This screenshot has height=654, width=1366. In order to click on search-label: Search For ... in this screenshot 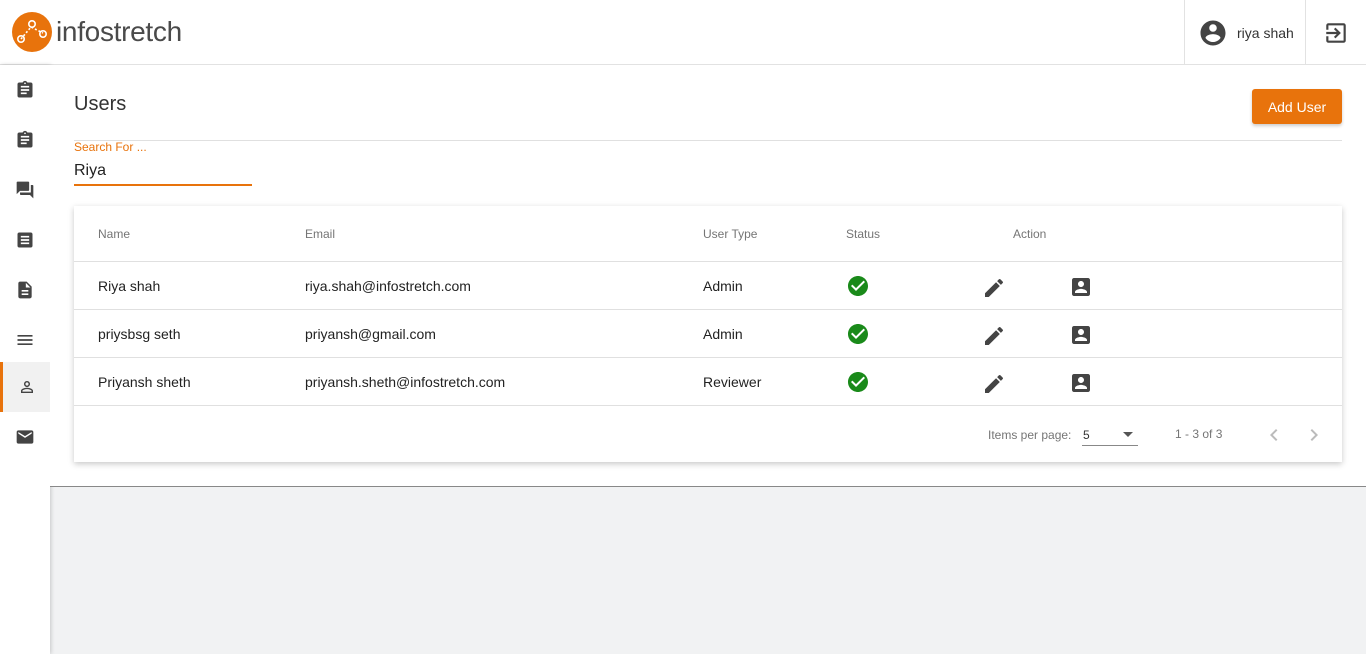, I will do `click(110, 147)`.